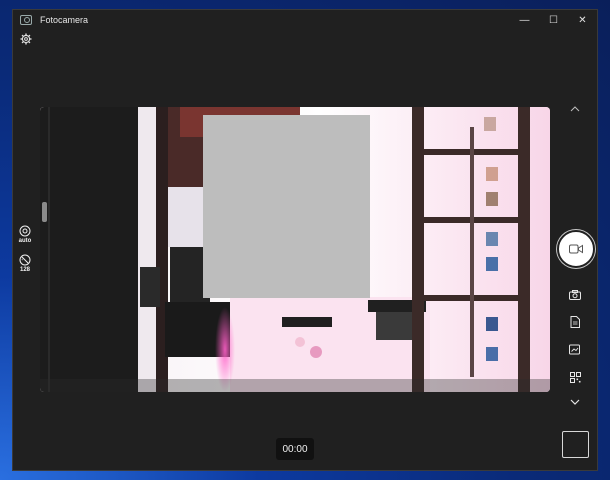 The image size is (610, 480). I want to click on whiteboard-mode-button, so click(575, 350).